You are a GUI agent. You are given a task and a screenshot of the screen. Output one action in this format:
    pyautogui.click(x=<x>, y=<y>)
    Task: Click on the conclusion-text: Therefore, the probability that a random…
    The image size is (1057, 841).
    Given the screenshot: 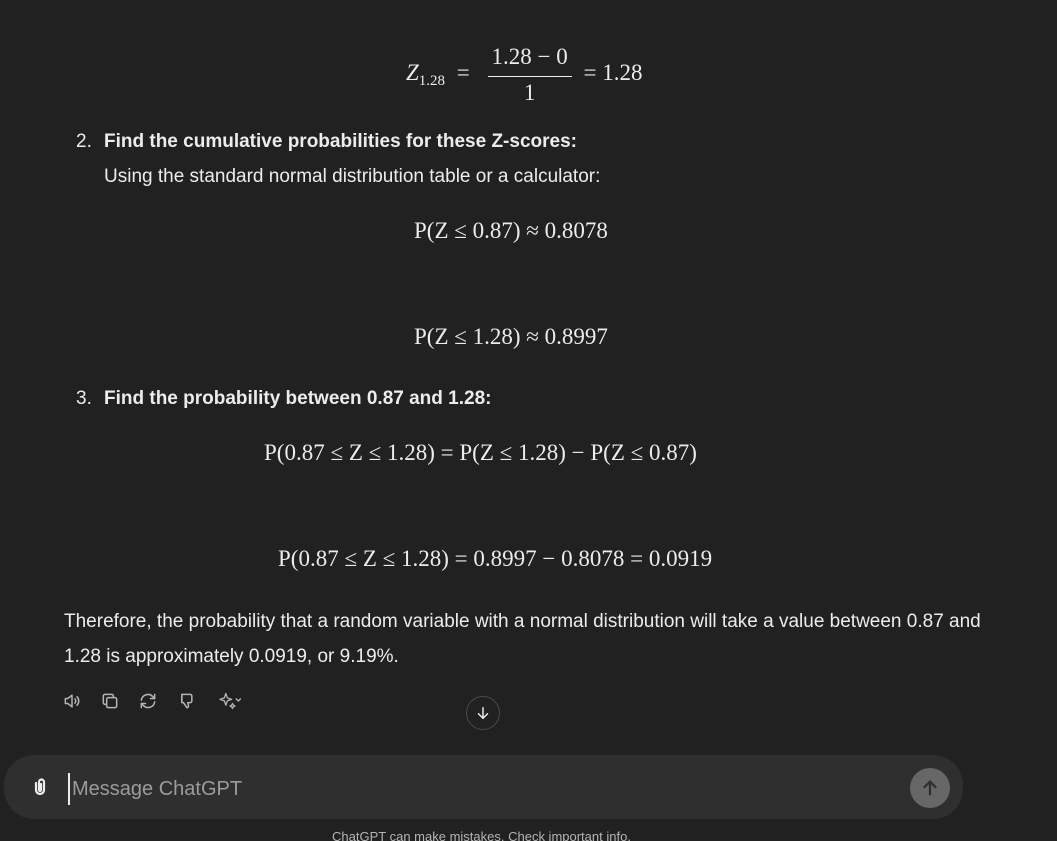 What is the action you would take?
    pyautogui.click(x=522, y=639)
    